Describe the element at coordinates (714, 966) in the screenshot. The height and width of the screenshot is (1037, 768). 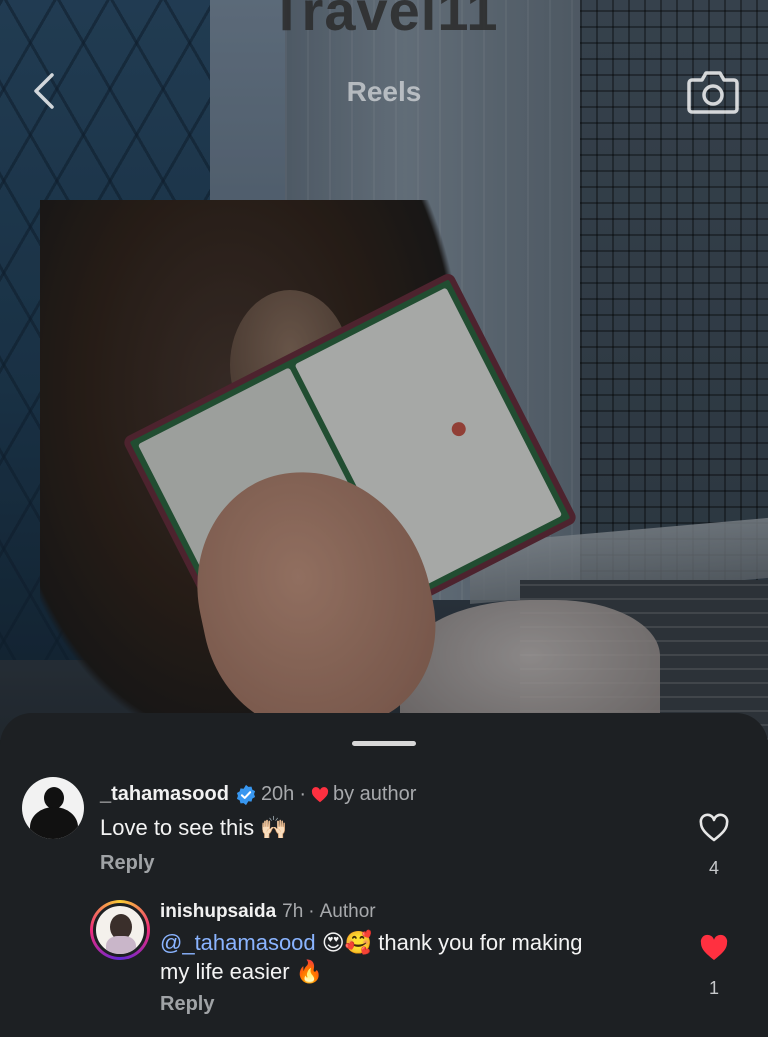
I see `comment-like: 1` at that location.